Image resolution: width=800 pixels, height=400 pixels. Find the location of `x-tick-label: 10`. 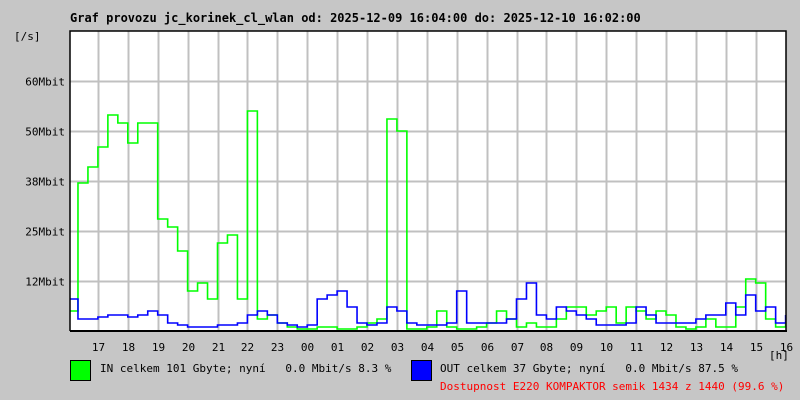

x-tick-label: 10 is located at coordinates (606, 347).